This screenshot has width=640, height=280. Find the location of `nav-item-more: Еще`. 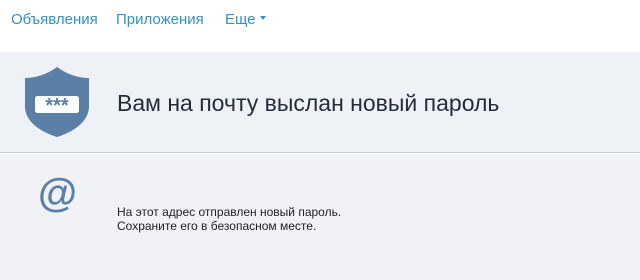

nav-item-more: Еще is located at coordinates (245, 19).